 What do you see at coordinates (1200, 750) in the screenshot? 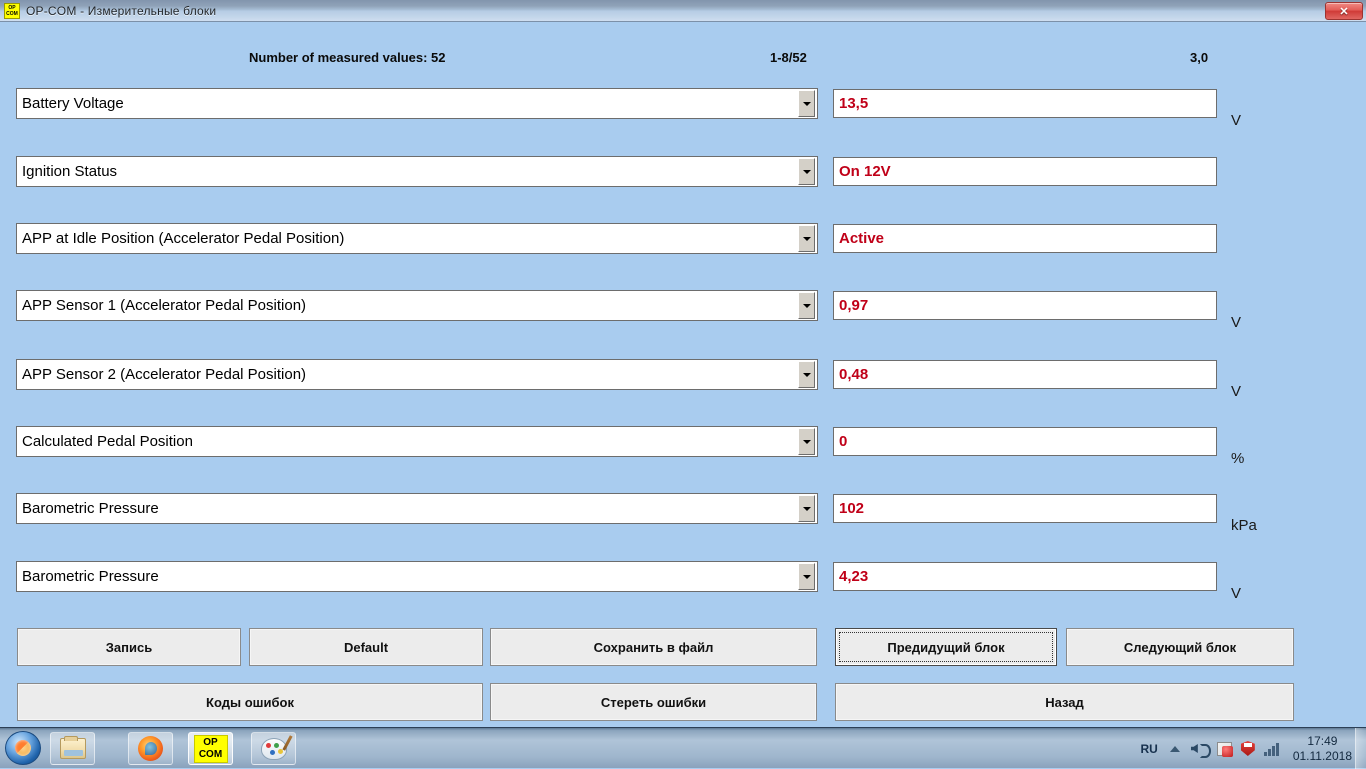
I see `volume-icon` at bounding box center [1200, 750].